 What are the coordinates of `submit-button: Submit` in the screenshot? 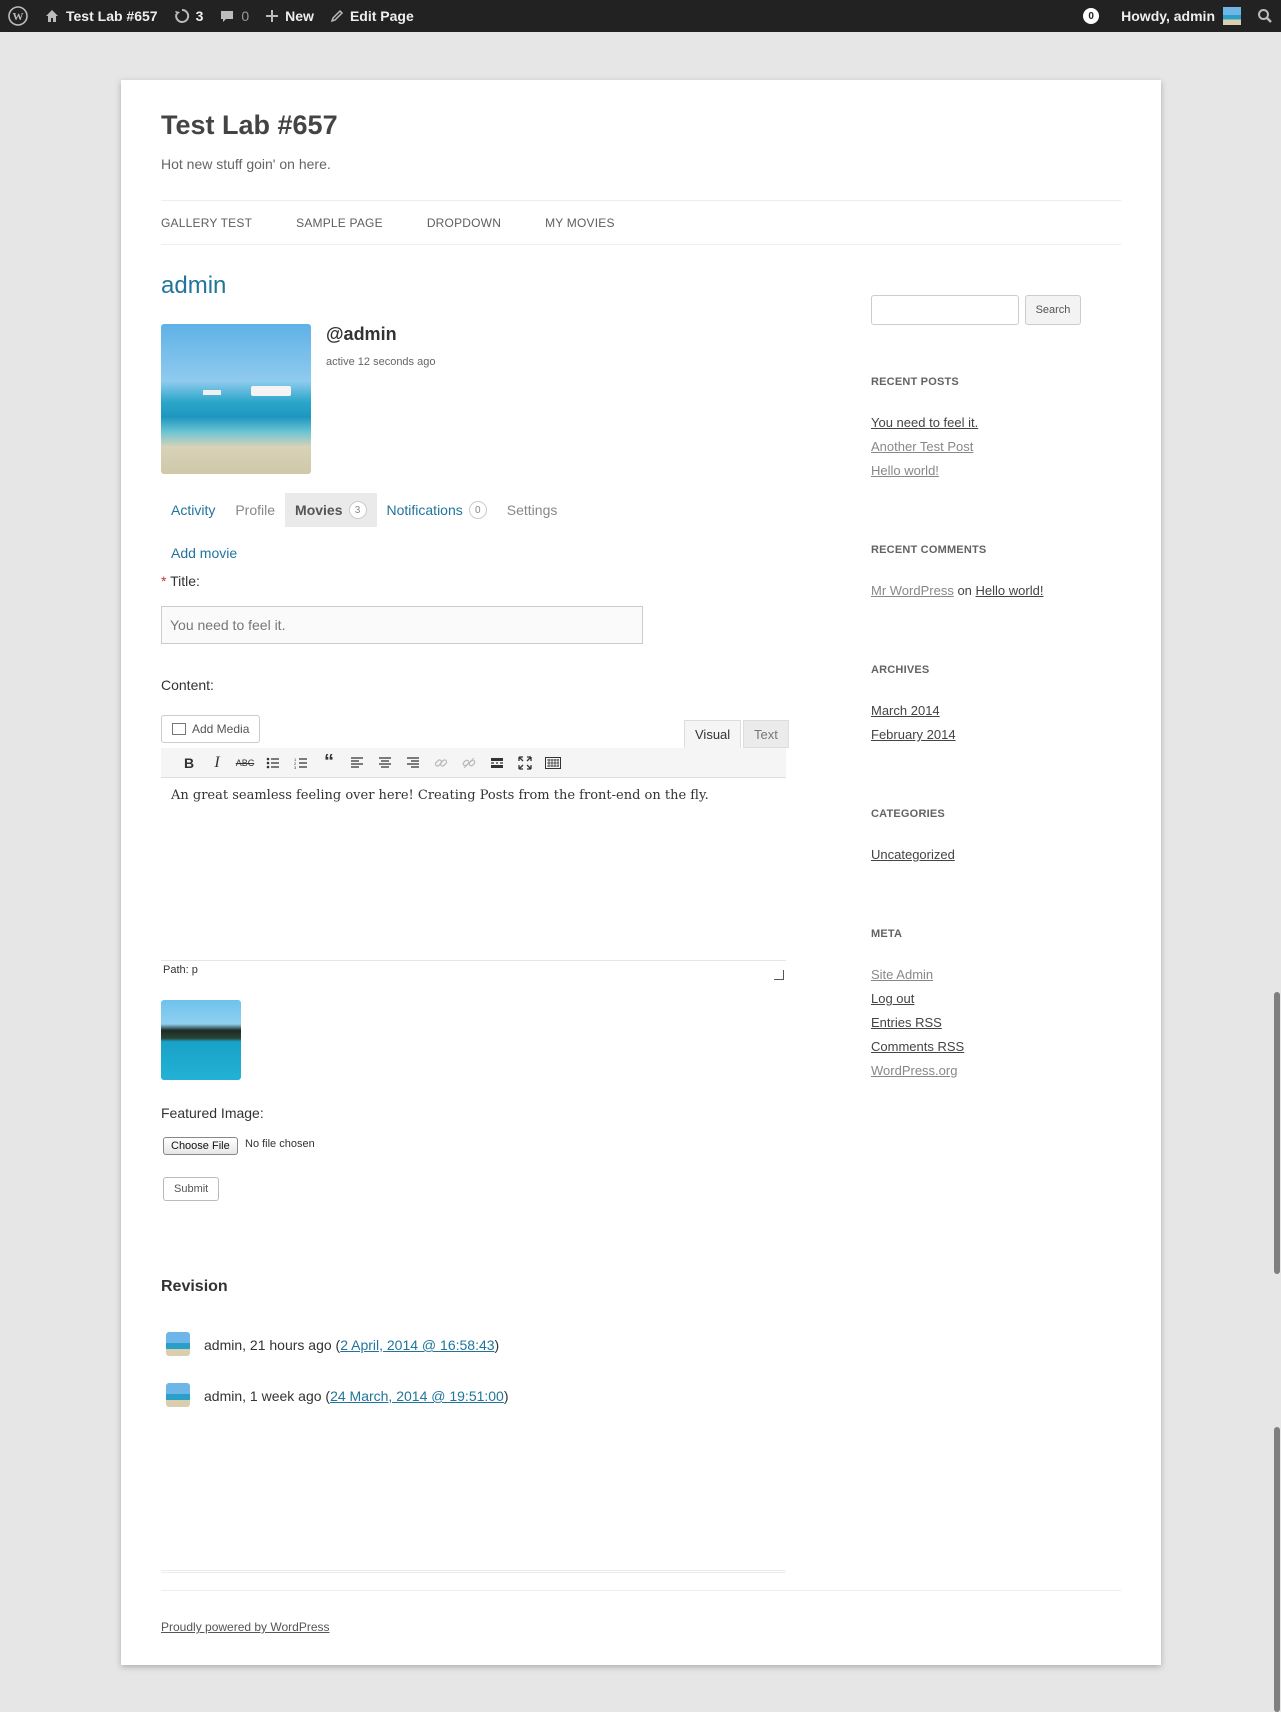 It's located at (191, 1189).